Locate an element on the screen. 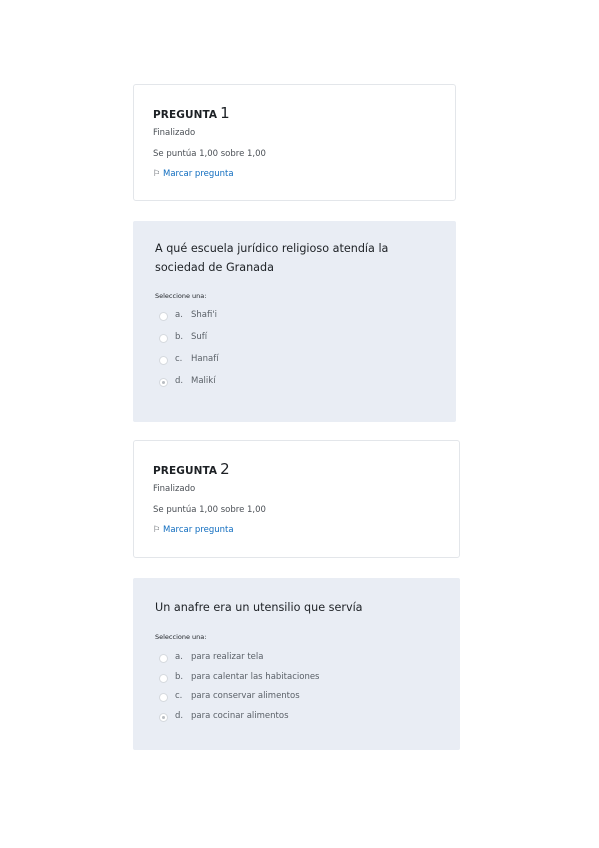  question-text: Un anafre era un utensilio que servía is located at coordinates (259, 607).